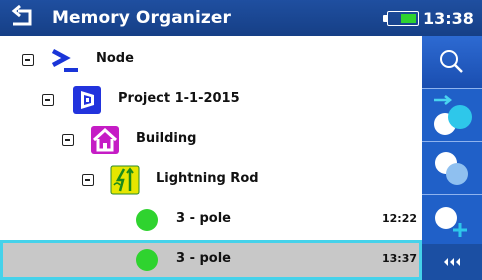  I want to click on battery-icon, so click(401, 18).